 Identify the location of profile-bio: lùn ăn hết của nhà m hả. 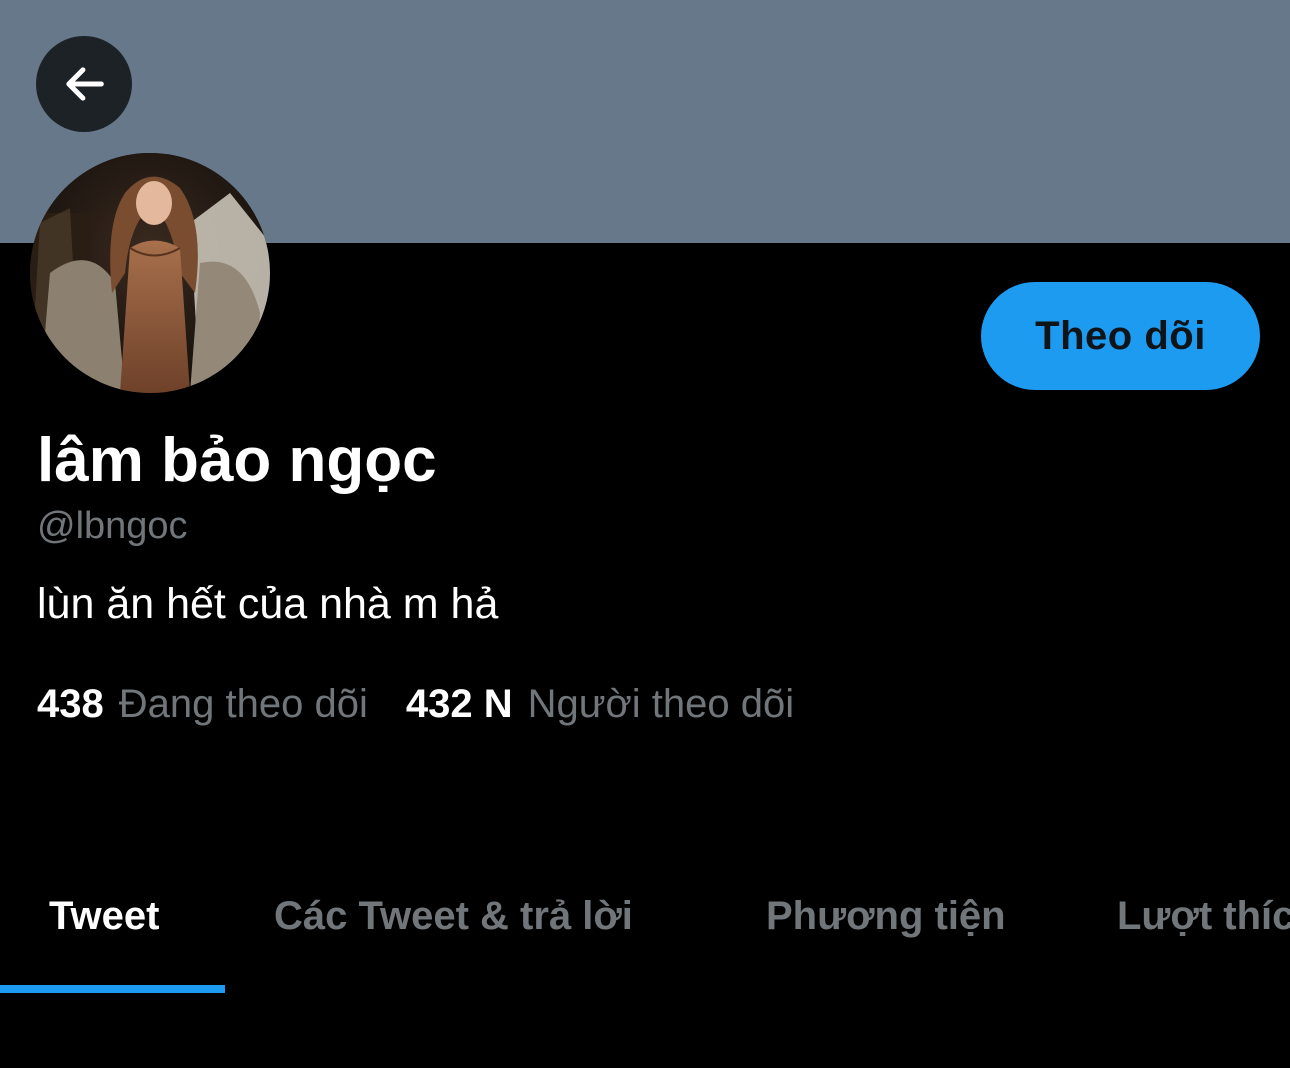
(268, 604).